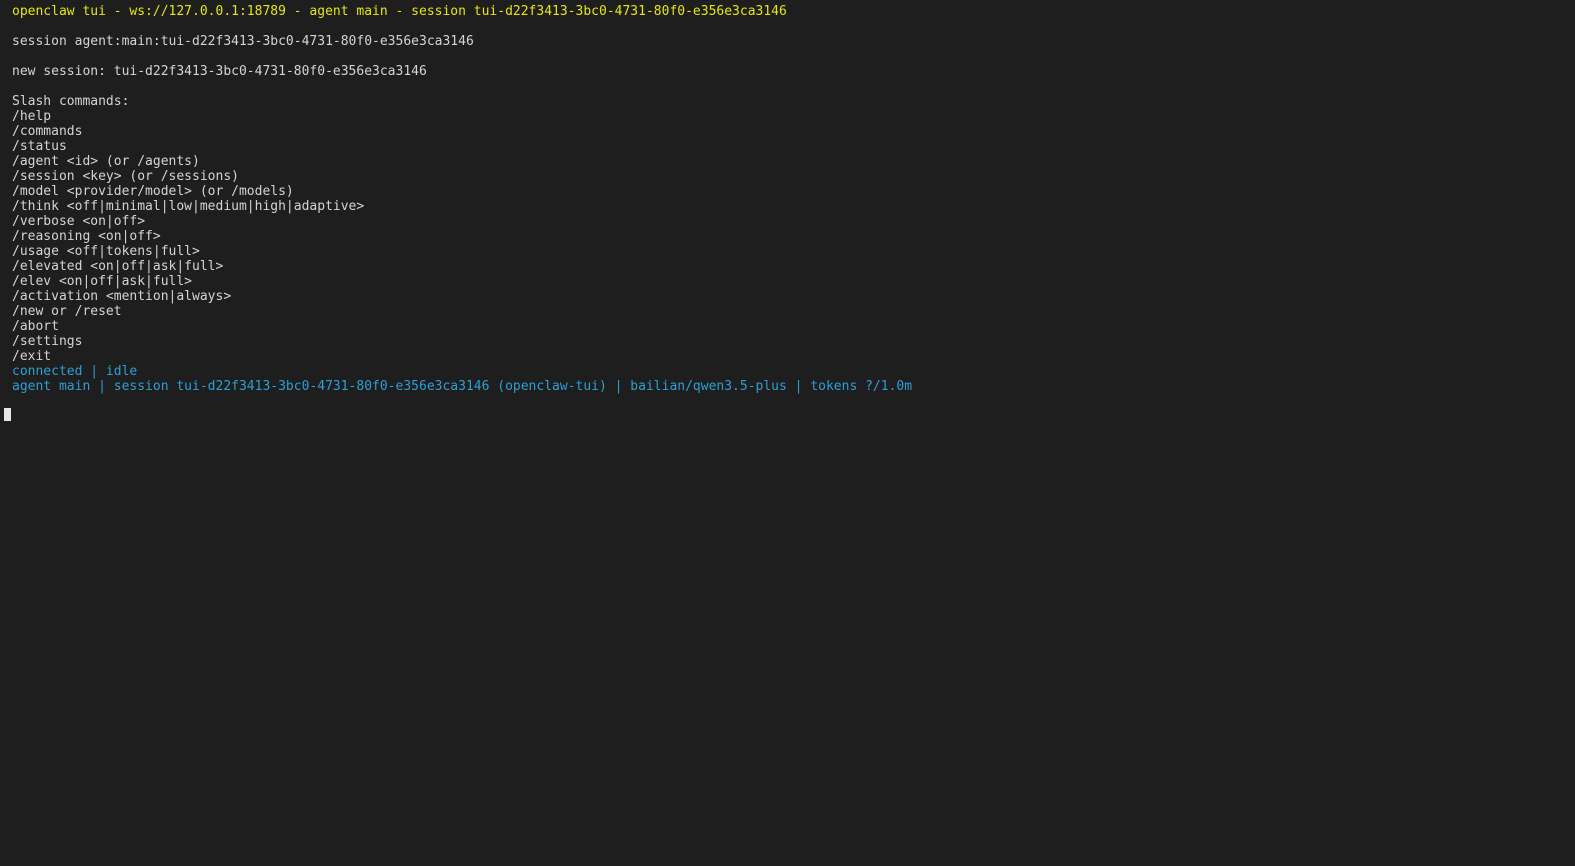 The width and height of the screenshot is (1575, 866). What do you see at coordinates (125, 176) in the screenshot?
I see `command-item: /session <key> (or /sessions)` at bounding box center [125, 176].